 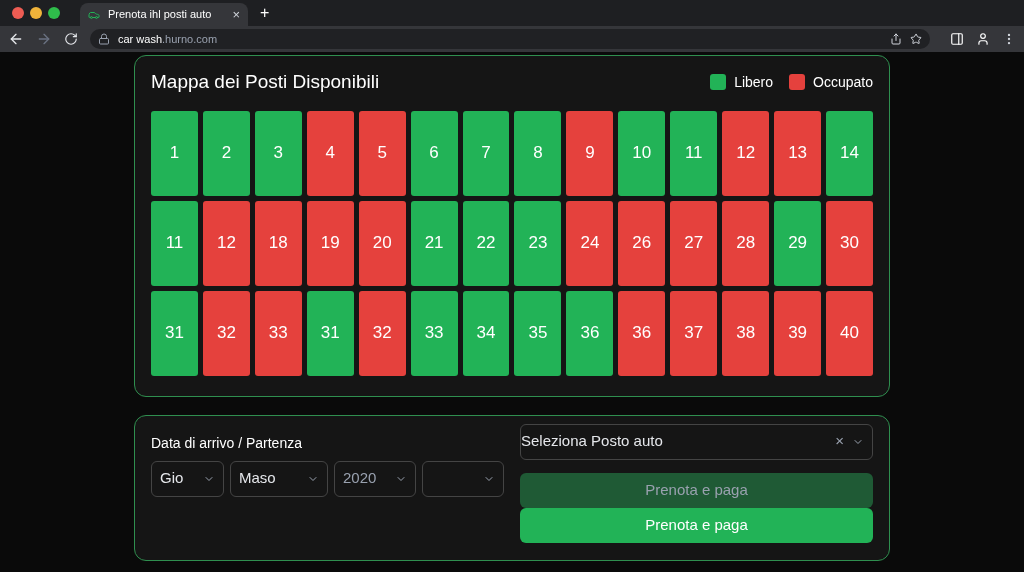 What do you see at coordinates (434, 243) in the screenshot?
I see `parking-spot: 21` at bounding box center [434, 243].